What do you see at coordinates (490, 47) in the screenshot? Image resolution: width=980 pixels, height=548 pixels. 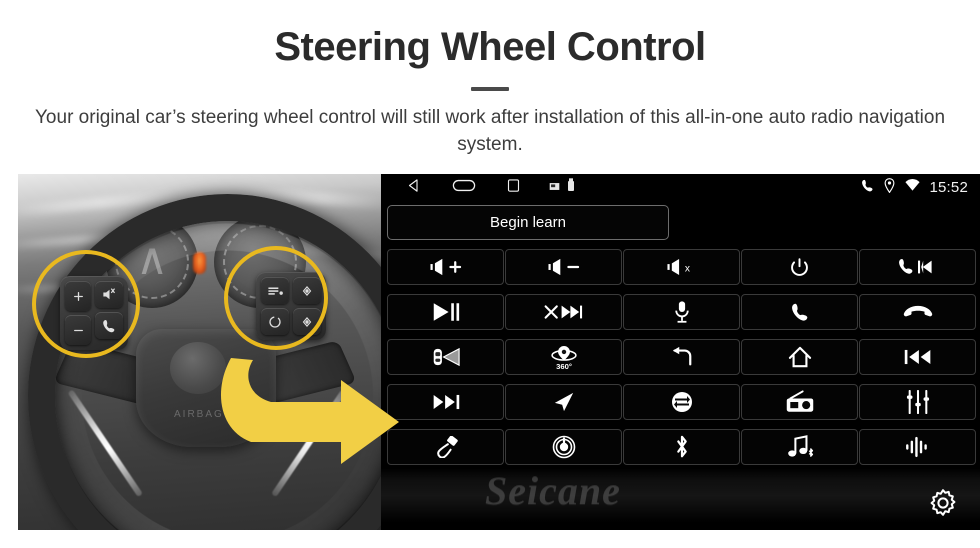 I see `page-title: Steering Wheel Control` at bounding box center [490, 47].